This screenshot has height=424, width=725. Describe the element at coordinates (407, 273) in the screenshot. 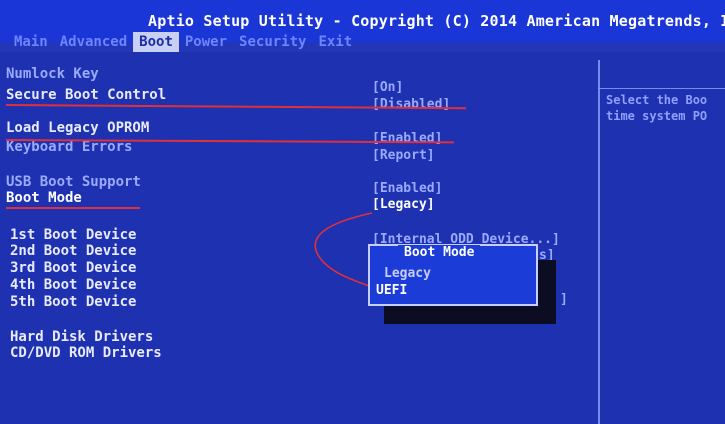

I see `popup-option-legacy: Legacy` at that location.